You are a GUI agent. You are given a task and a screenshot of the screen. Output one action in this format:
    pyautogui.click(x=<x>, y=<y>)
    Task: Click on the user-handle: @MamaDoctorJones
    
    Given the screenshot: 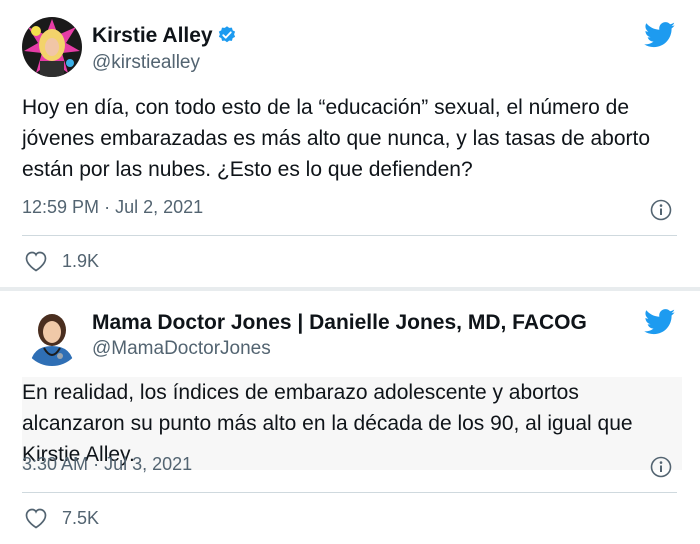 What is the action you would take?
    pyautogui.click(x=181, y=349)
    